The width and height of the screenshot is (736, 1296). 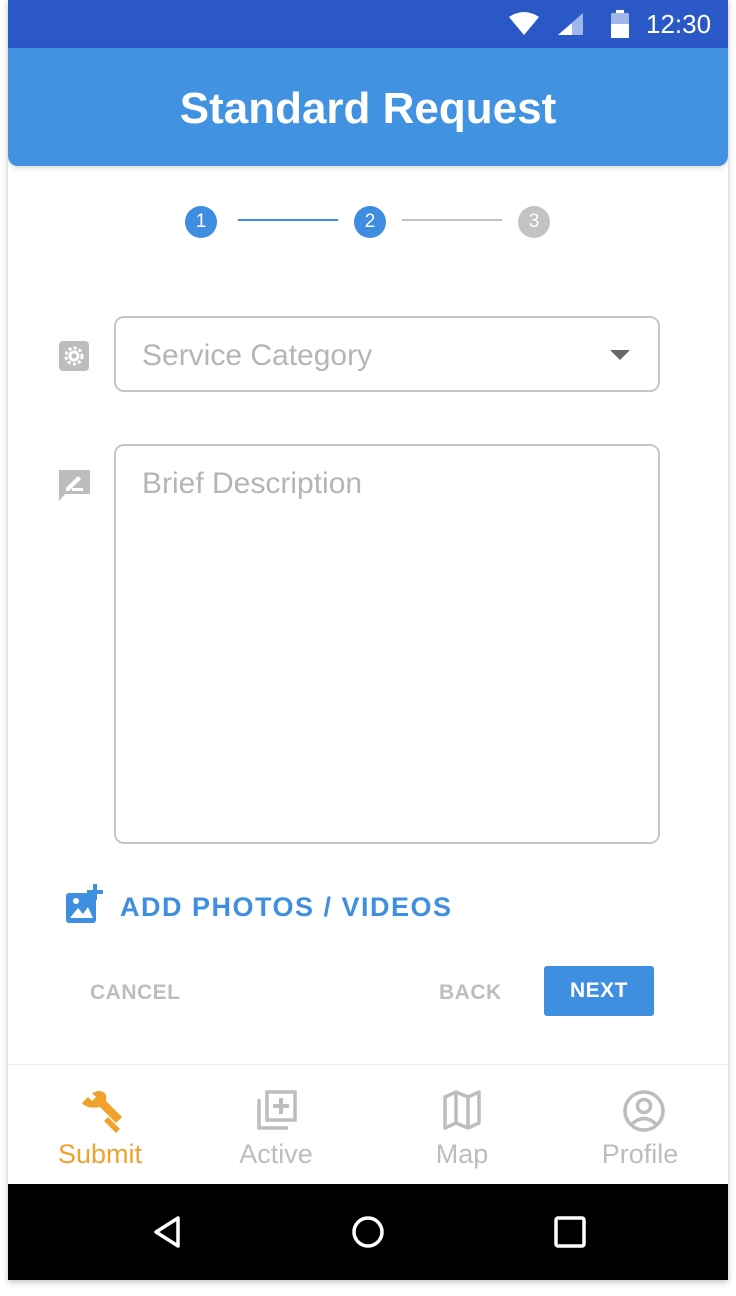 What do you see at coordinates (470, 993) in the screenshot?
I see `back-button: BACK` at bounding box center [470, 993].